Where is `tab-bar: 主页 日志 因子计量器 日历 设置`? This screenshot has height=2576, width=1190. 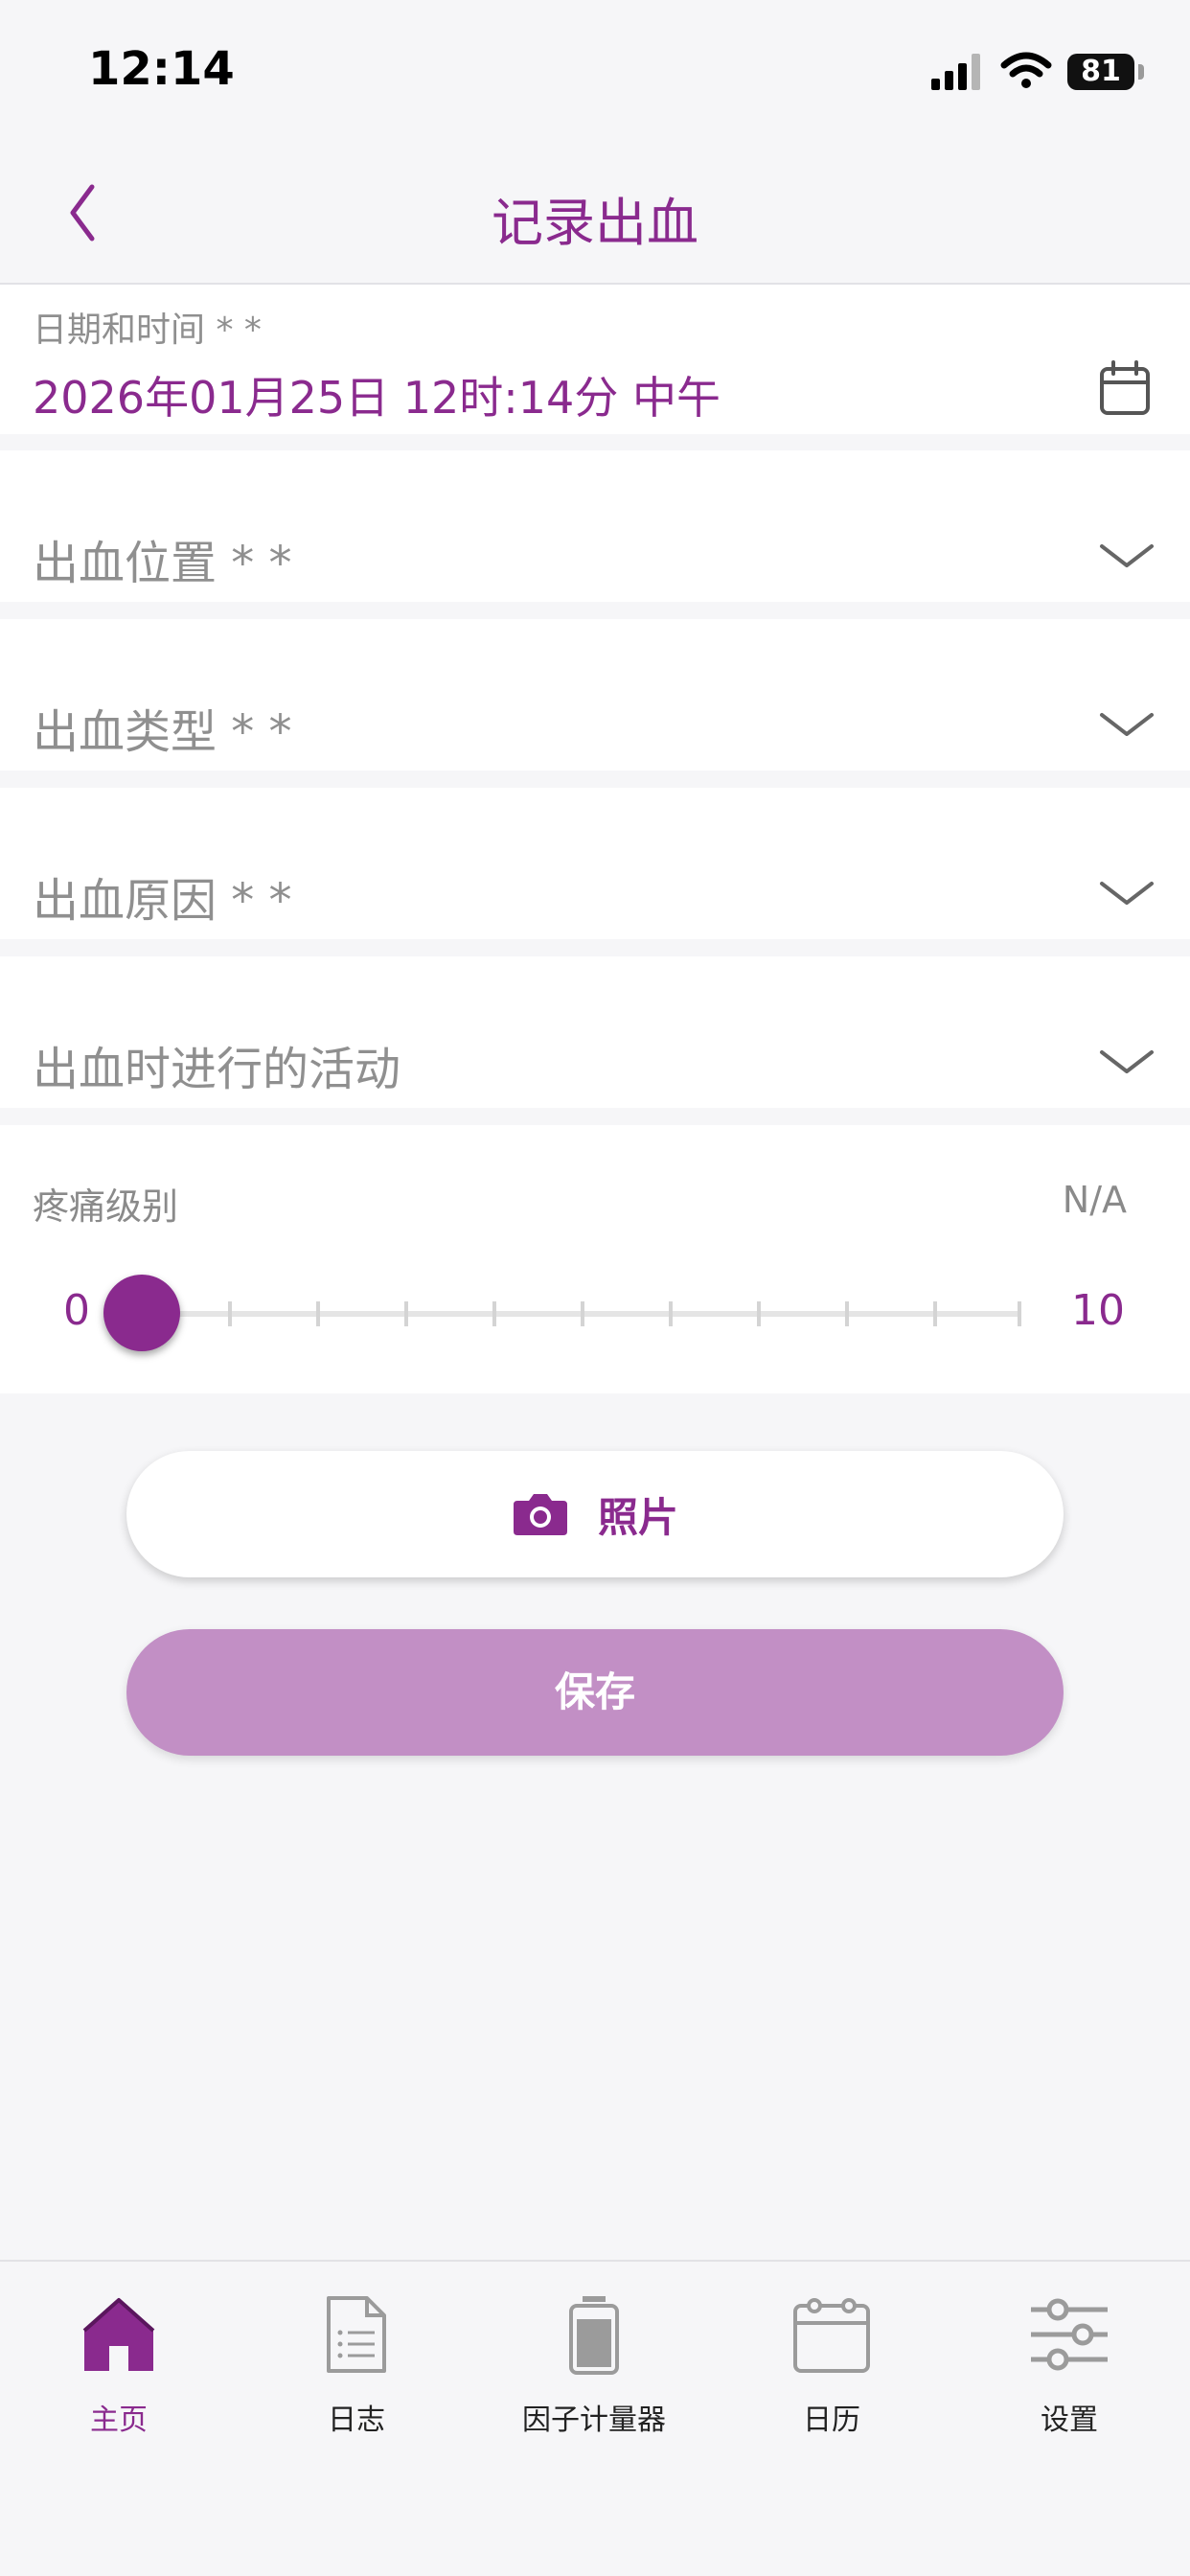 tab-bar: 主页 日志 因子计量器 日历 设置 is located at coordinates (595, 2361).